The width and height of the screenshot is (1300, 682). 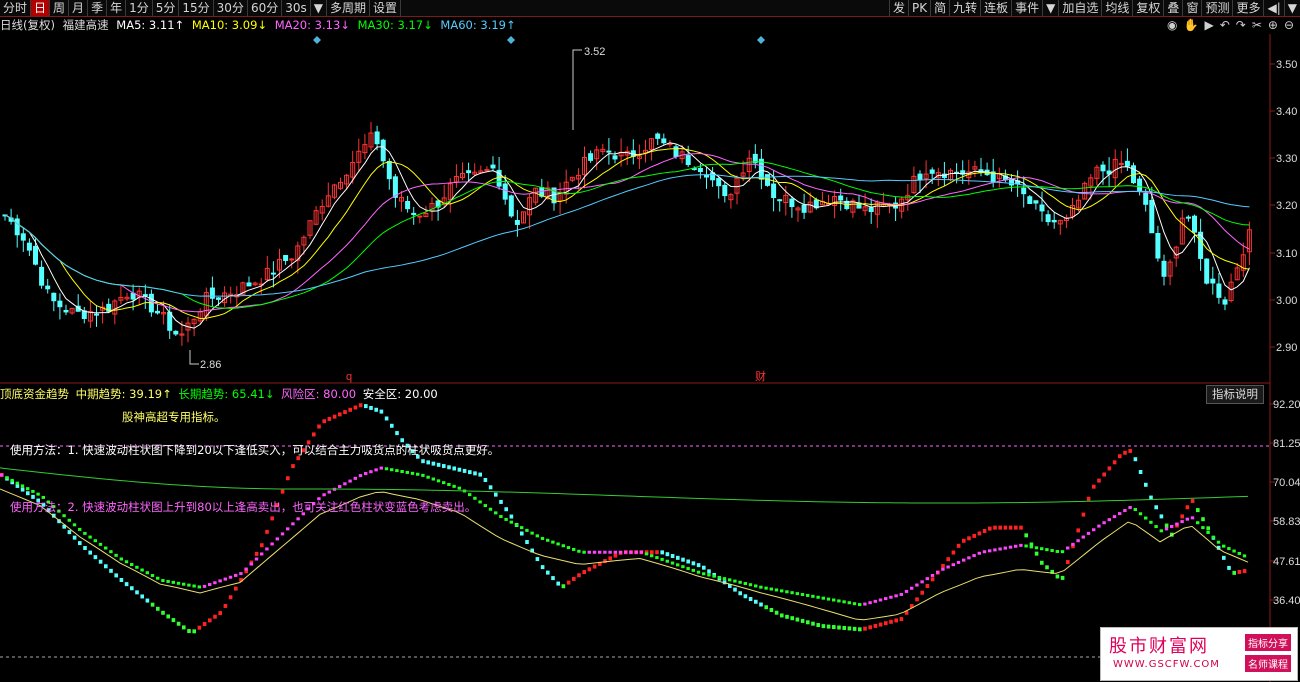 I want to click on watermark-url: WWW.GSCFW.COM, so click(x=1166, y=664).